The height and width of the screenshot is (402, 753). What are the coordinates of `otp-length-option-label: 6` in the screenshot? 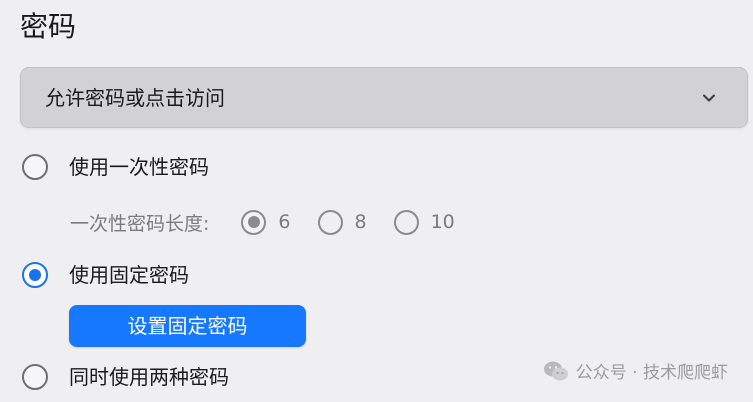 It's located at (284, 222).